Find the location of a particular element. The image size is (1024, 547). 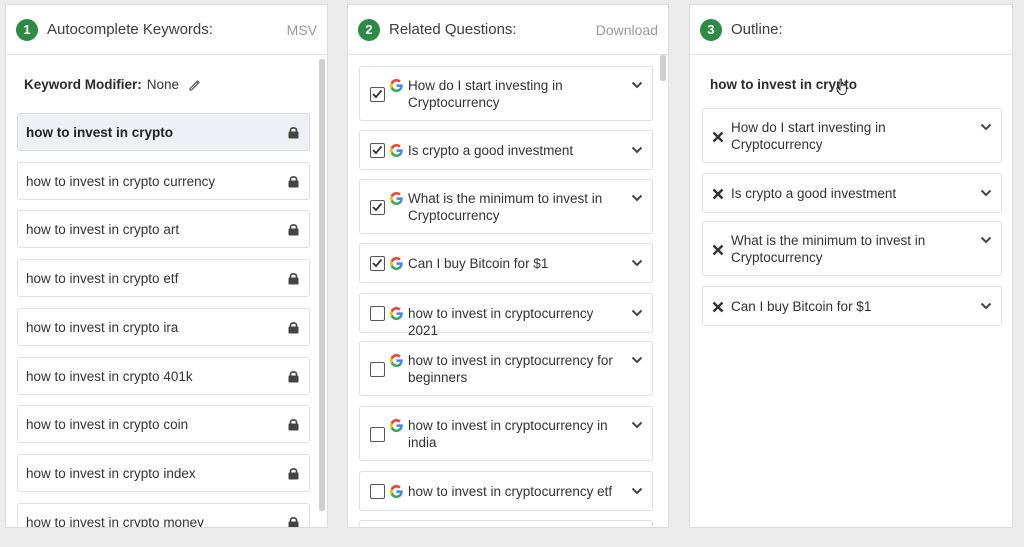

panel-title: Outline: is located at coordinates (757, 29).